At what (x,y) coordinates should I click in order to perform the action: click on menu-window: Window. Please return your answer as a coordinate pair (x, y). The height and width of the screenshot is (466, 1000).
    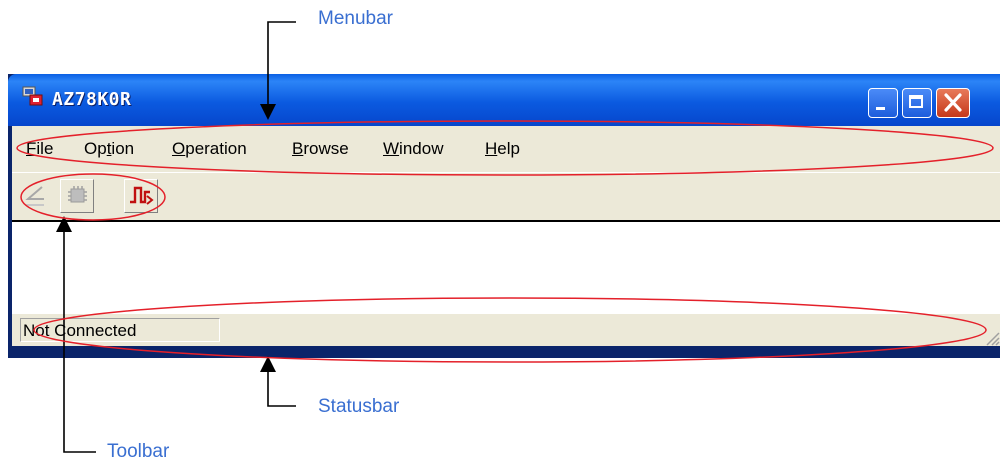
    Looking at the image, I should click on (413, 149).